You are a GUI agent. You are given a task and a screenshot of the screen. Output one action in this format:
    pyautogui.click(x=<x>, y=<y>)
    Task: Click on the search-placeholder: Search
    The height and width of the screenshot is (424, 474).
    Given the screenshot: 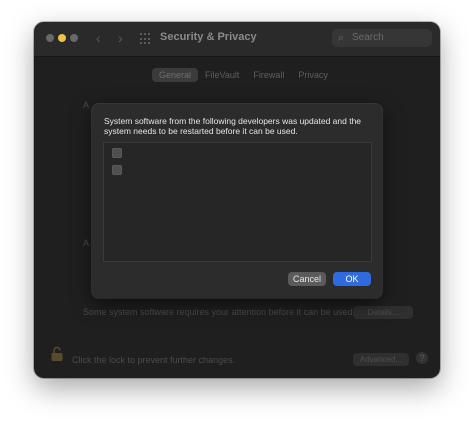 What is the action you would take?
    pyautogui.click(x=368, y=37)
    